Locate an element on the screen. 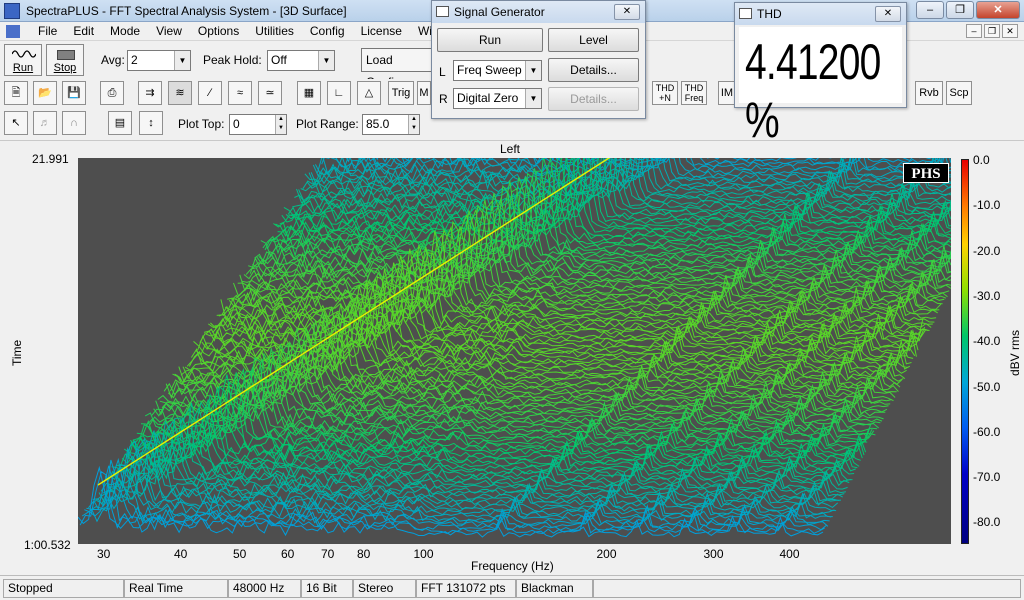  menu-edit: Edit is located at coordinates (83, 31).